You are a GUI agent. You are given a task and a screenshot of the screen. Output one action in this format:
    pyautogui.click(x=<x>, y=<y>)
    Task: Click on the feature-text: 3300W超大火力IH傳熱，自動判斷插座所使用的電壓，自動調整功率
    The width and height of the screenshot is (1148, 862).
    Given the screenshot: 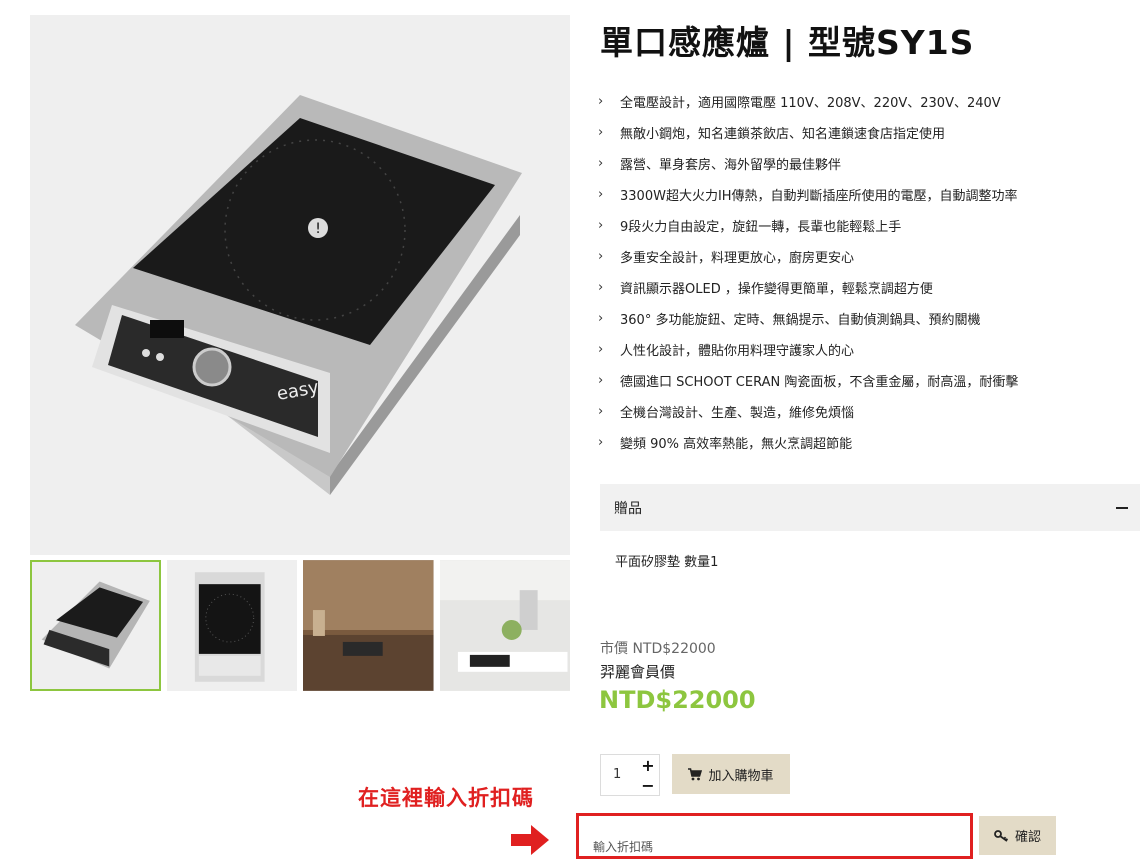 What is the action you would take?
    pyautogui.click(x=819, y=196)
    